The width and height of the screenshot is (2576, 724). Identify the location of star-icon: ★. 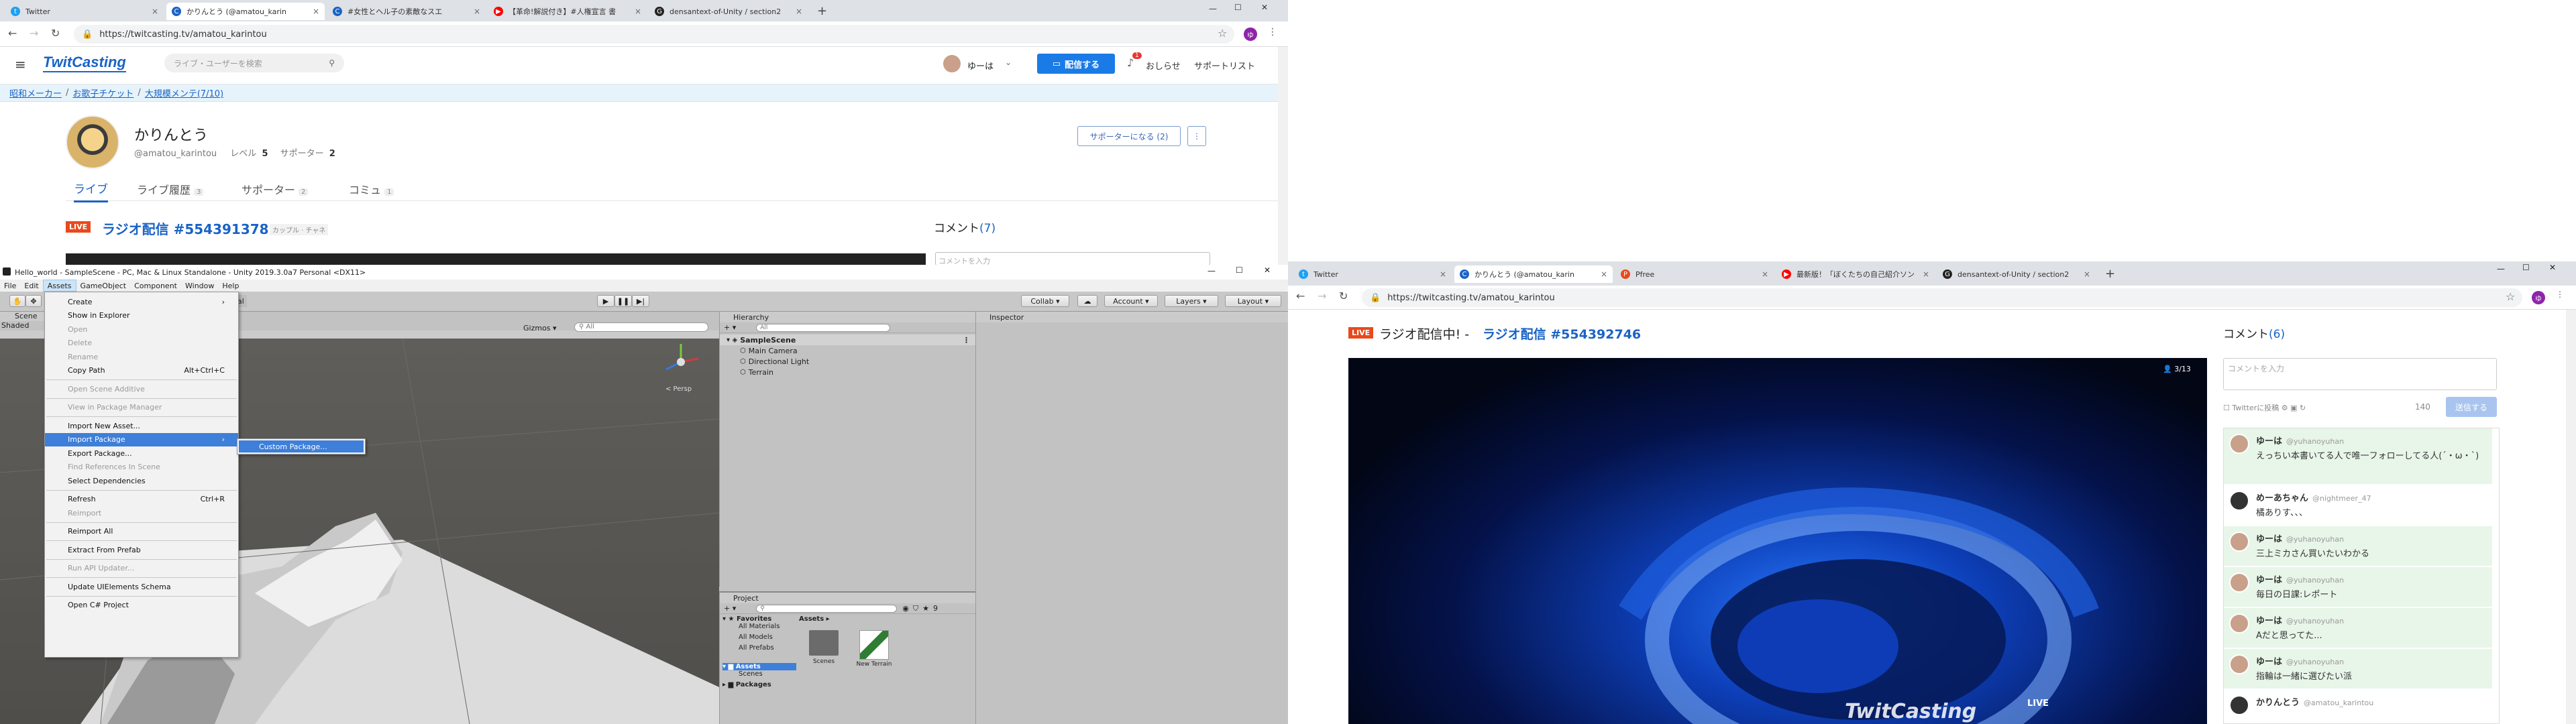
(925, 608).